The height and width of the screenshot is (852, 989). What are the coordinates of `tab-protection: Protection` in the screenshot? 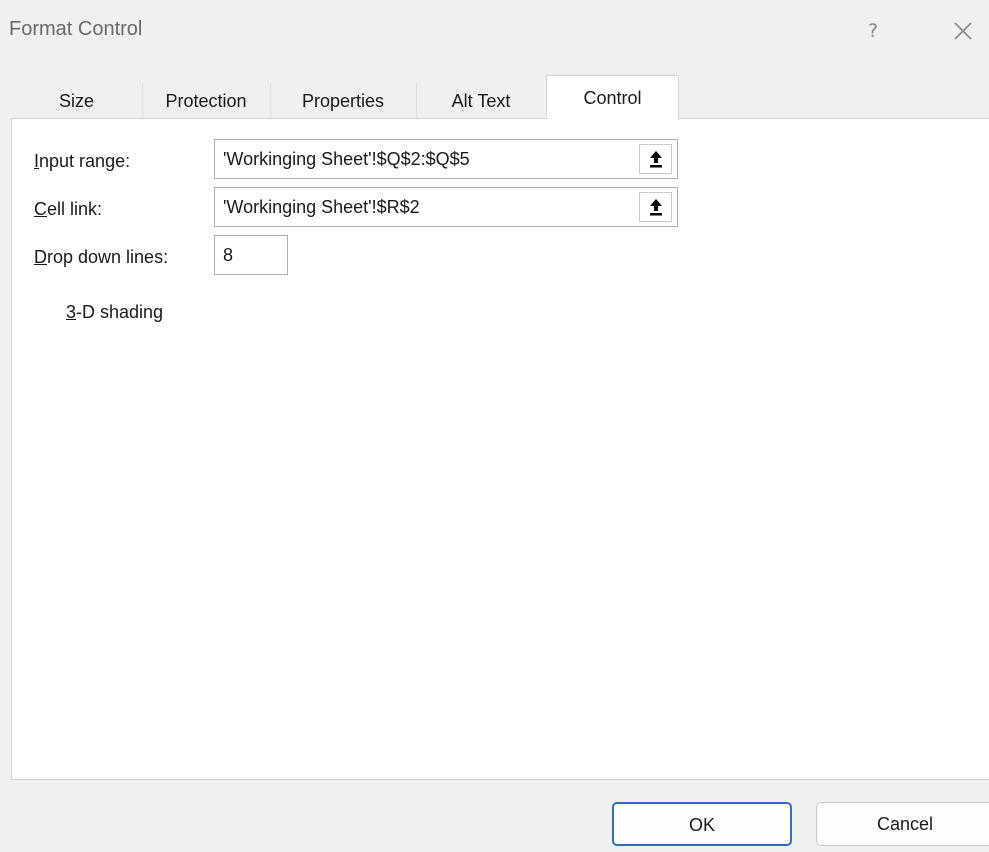 It's located at (206, 101).